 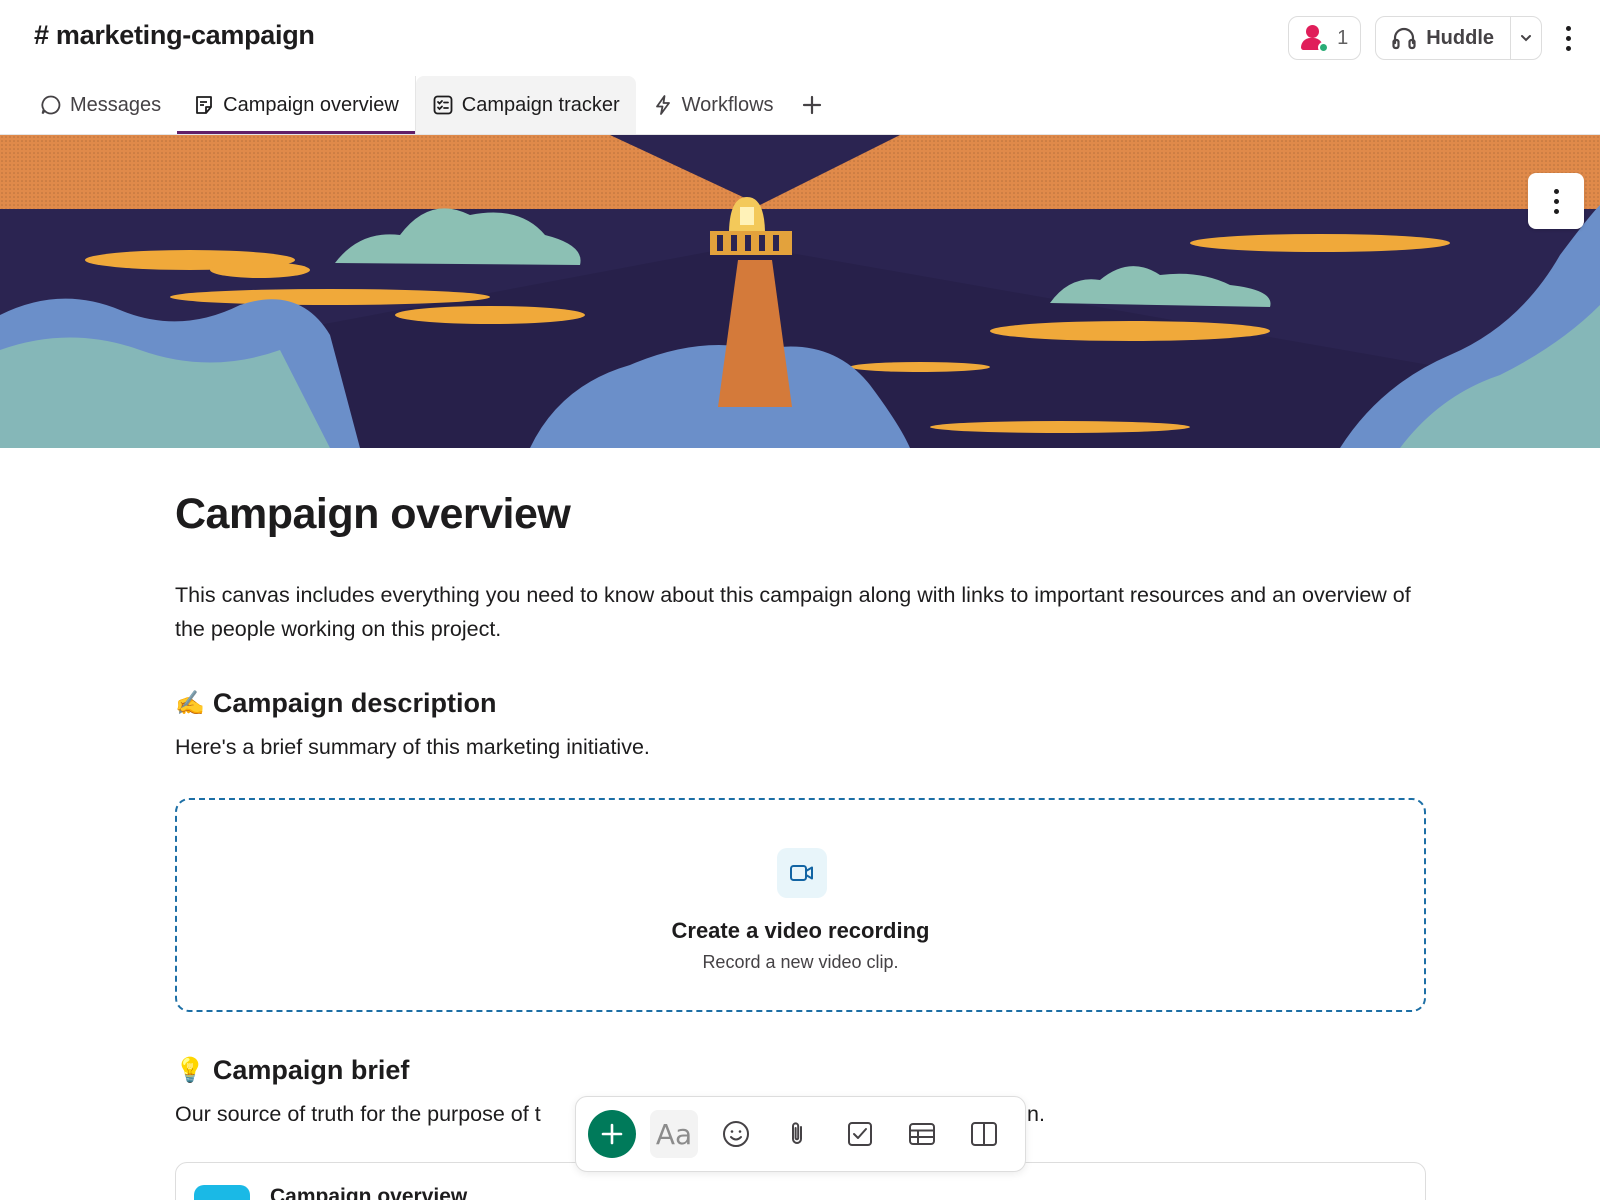 What do you see at coordinates (190, 1070) in the screenshot?
I see `light-bulb-emoji: 💡` at bounding box center [190, 1070].